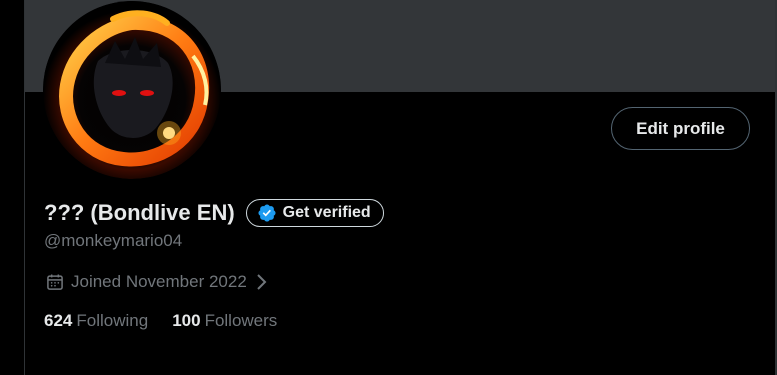 The width and height of the screenshot is (777, 375). What do you see at coordinates (12, 187) in the screenshot?
I see `left-column-border` at bounding box center [12, 187].